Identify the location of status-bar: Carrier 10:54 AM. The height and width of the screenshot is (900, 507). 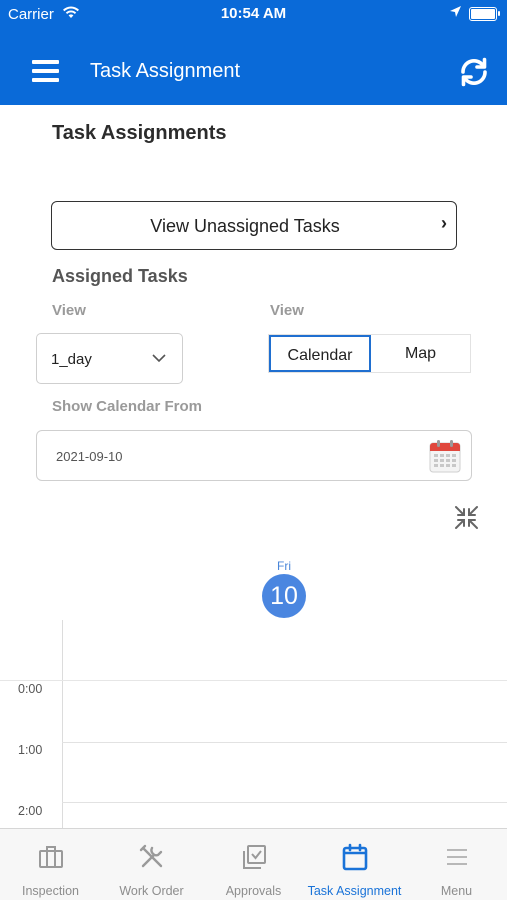
(253, 15).